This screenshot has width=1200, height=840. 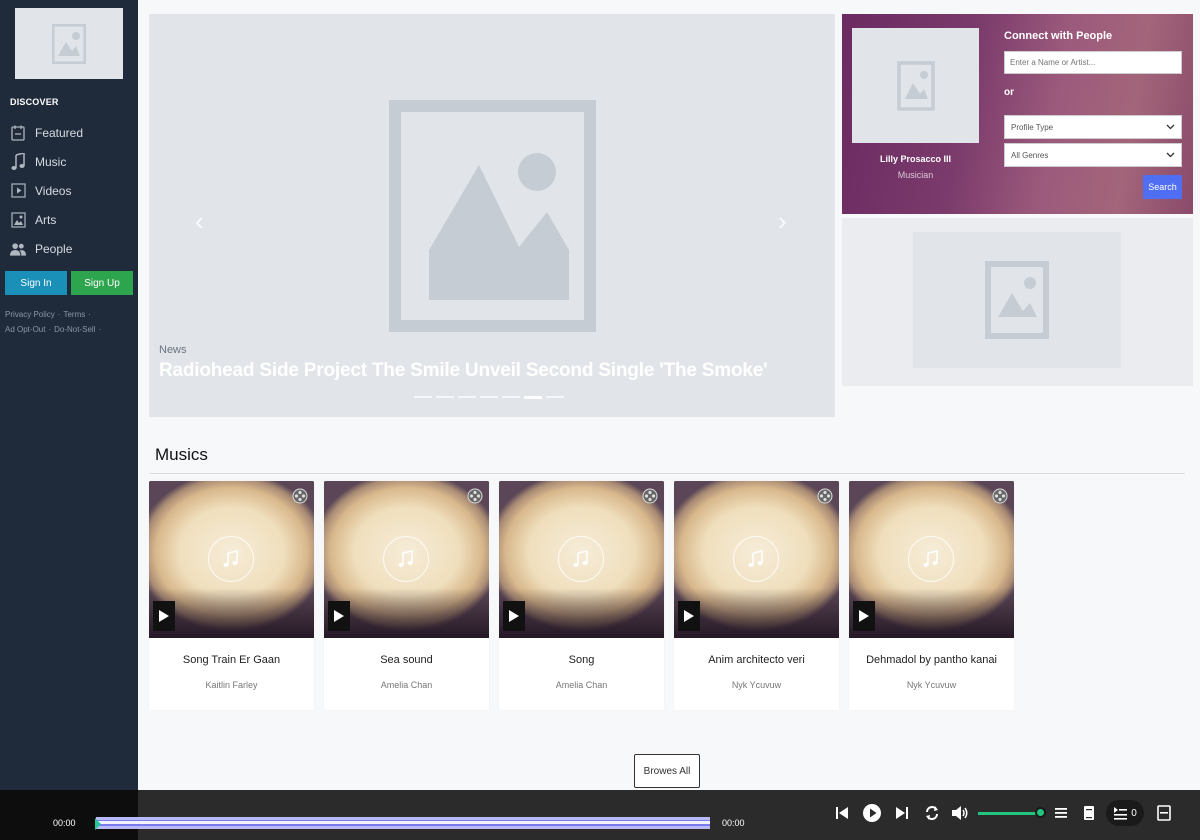 I want to click on sign-in-button: Sign In, so click(x=36, y=283).